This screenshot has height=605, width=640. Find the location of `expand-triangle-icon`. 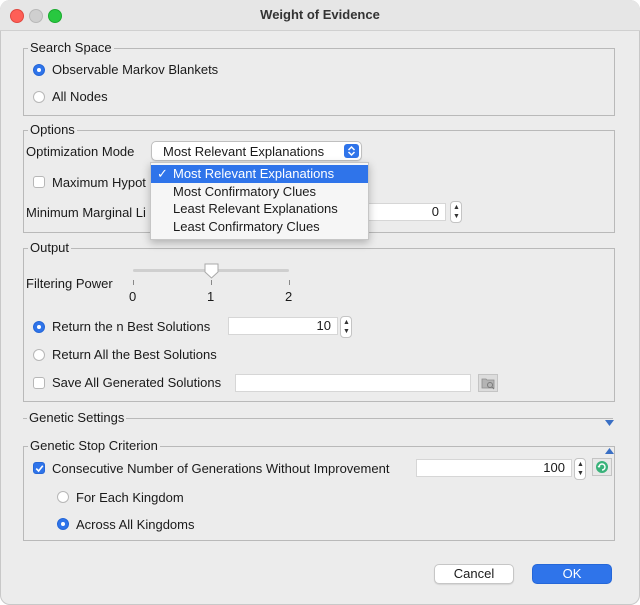

expand-triangle-icon is located at coordinates (609, 449).